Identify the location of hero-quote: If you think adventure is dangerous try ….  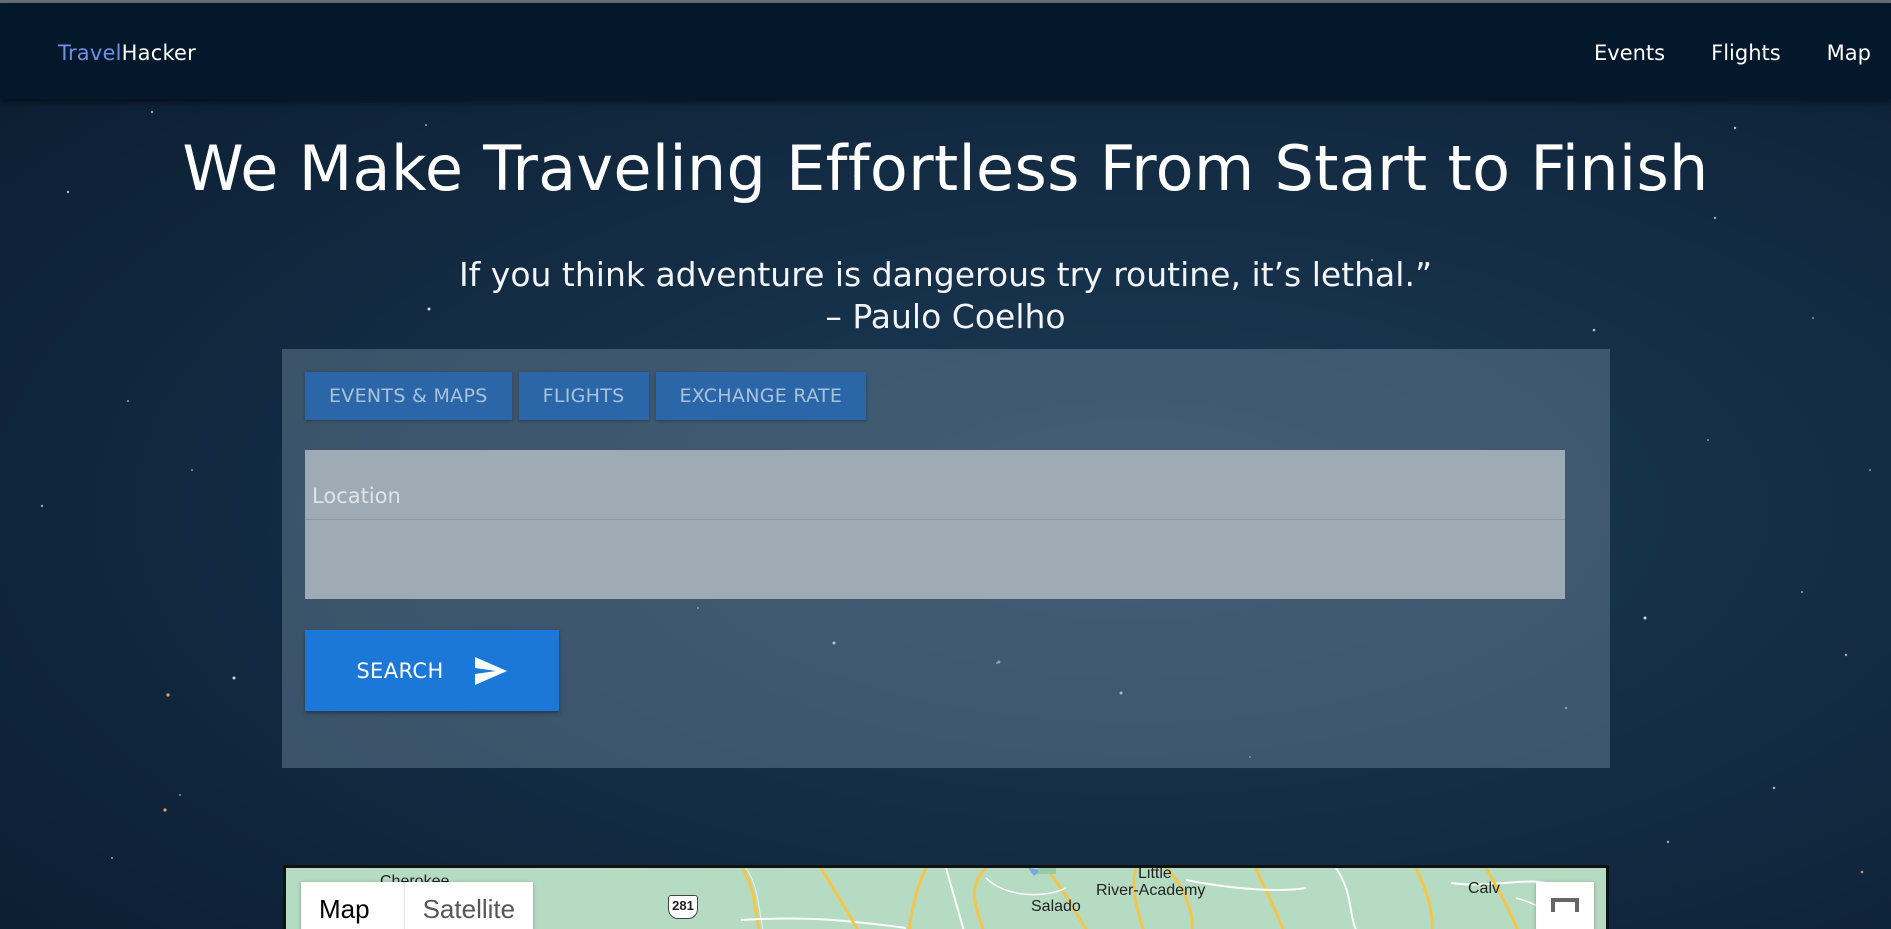
(945, 296).